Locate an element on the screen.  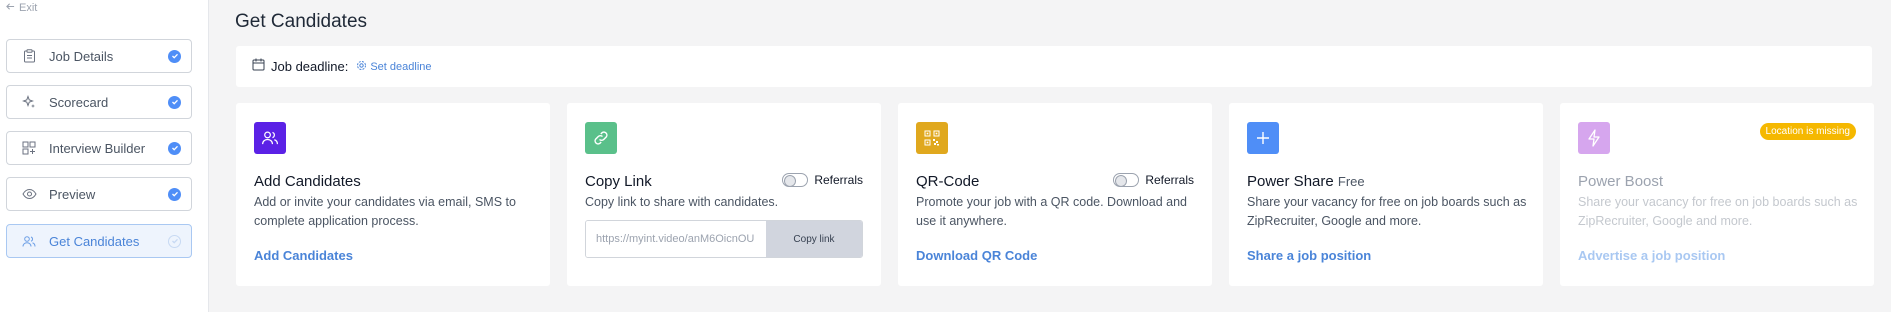
card-description: Copy link to share with candidates. is located at coordinates (682, 202).